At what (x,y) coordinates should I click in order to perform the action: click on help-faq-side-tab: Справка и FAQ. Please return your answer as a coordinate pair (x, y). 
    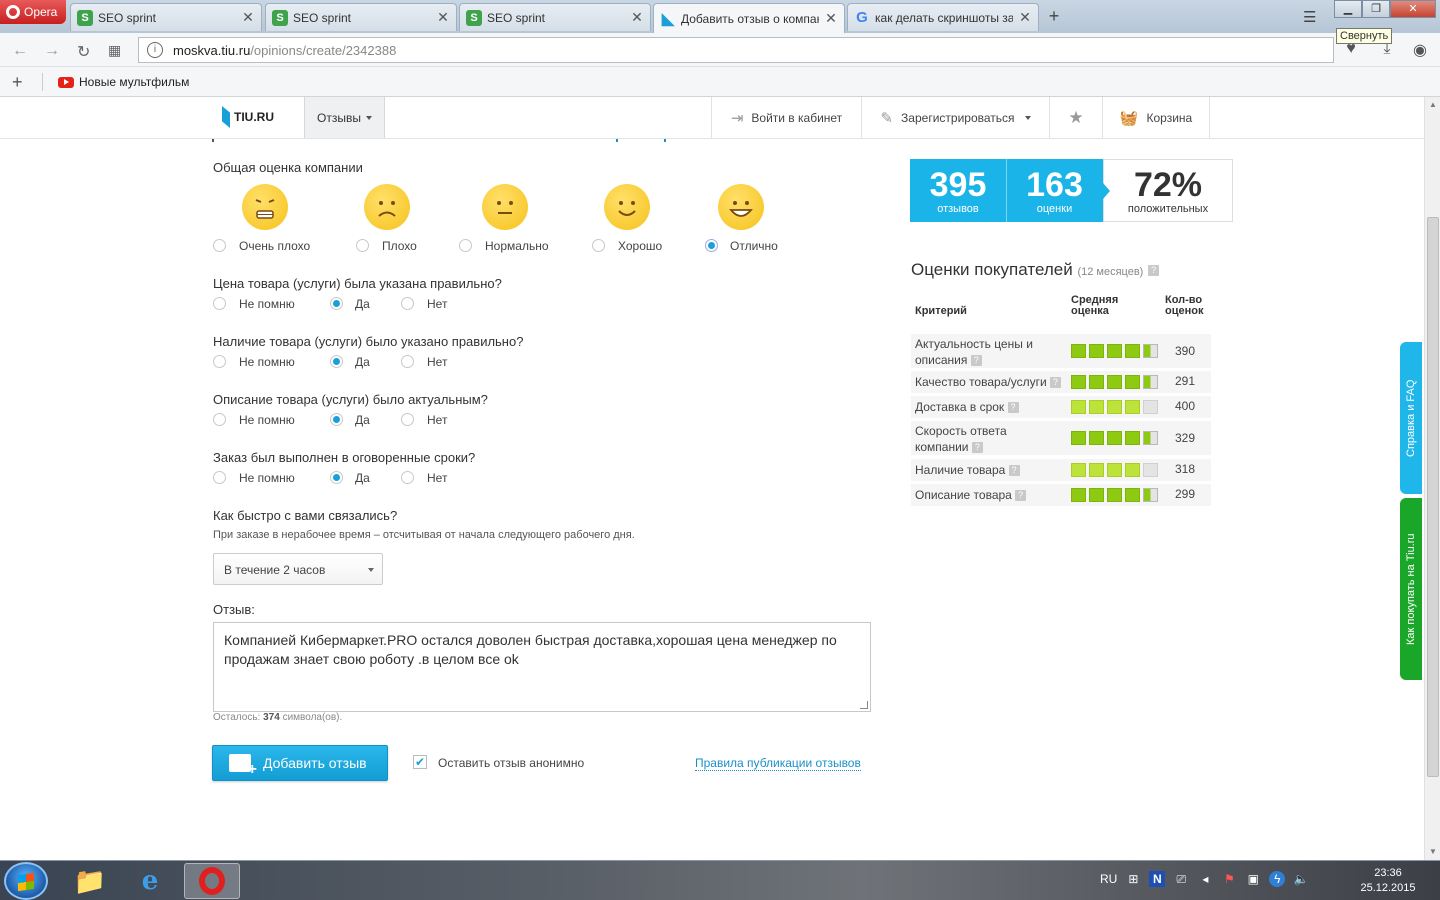
    Looking at the image, I should click on (1411, 418).